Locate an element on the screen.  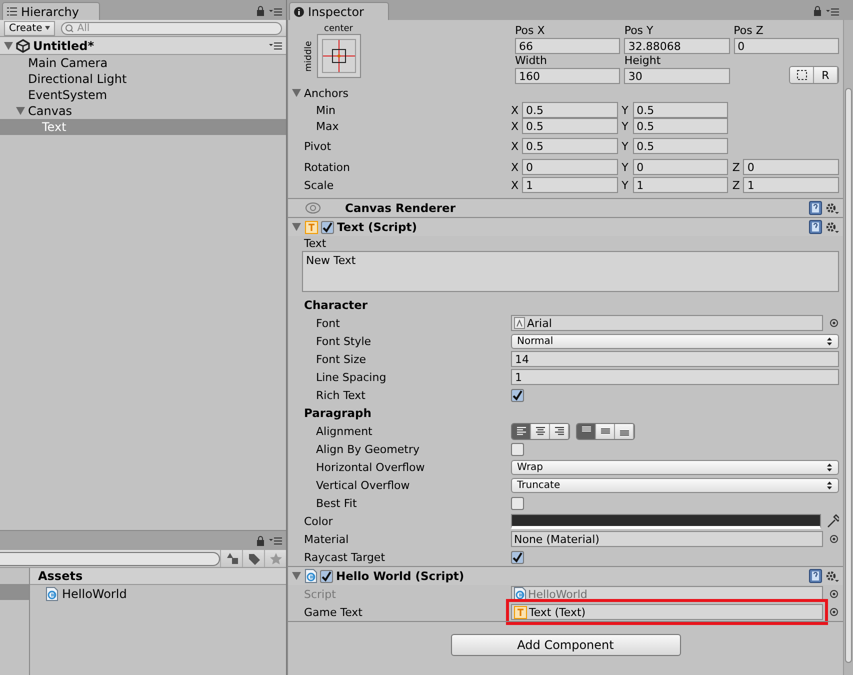
property-label: Script is located at coordinates (320, 594).